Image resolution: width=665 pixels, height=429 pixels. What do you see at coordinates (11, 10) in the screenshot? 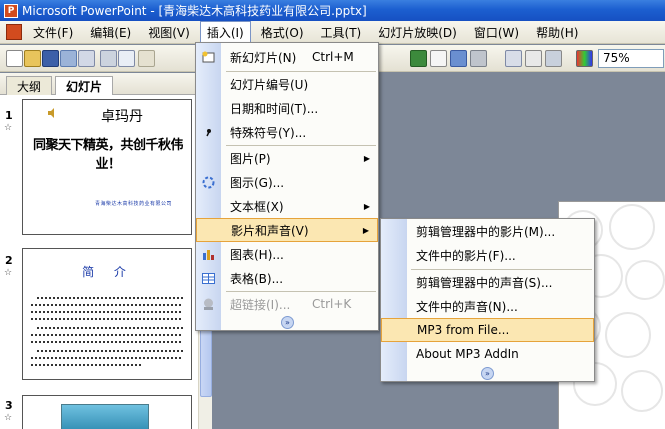
I see `powerpoint-app-icon: P` at bounding box center [11, 10].